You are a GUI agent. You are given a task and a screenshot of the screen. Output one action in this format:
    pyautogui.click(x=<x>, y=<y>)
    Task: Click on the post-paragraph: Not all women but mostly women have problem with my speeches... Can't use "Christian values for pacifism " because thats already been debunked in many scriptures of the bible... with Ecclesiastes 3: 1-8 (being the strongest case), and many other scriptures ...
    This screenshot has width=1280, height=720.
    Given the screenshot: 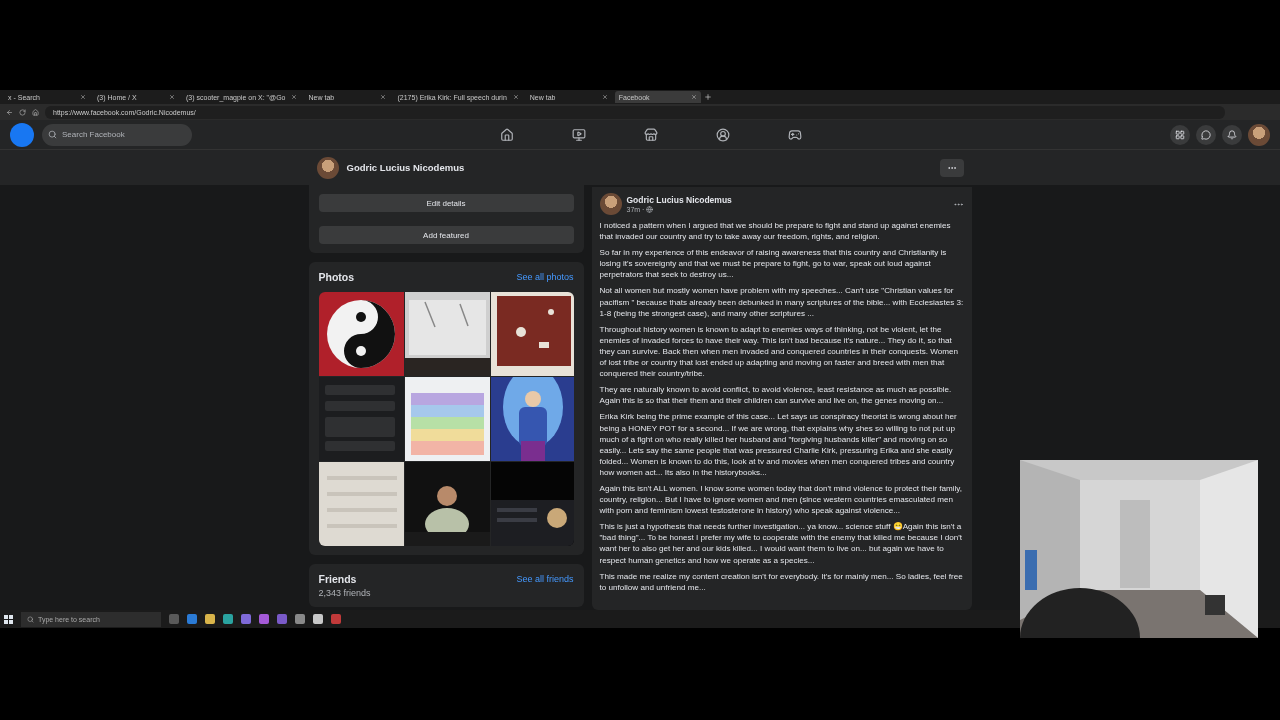 What is the action you would take?
    pyautogui.click(x=781, y=302)
    